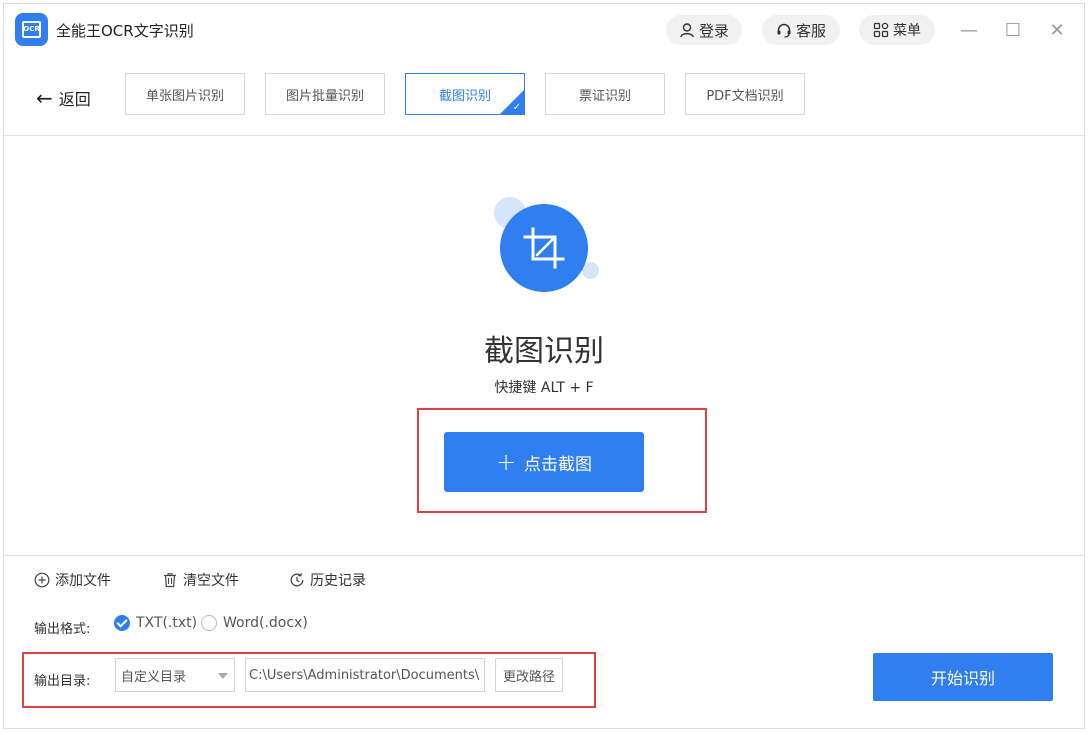 The height and width of the screenshot is (732, 1088). I want to click on format-radio-txt: TXT(.txt), so click(155, 623).